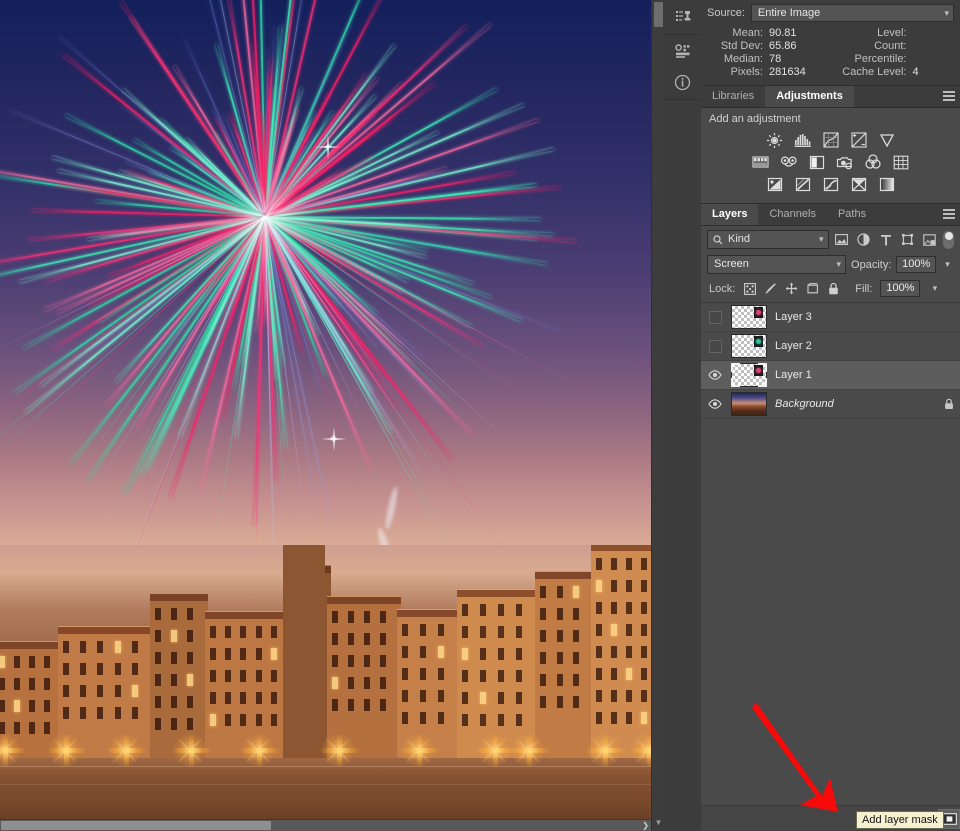 The image size is (960, 831). Describe the element at coordinates (853, 404) in the screenshot. I see `layer-name: Background` at that location.